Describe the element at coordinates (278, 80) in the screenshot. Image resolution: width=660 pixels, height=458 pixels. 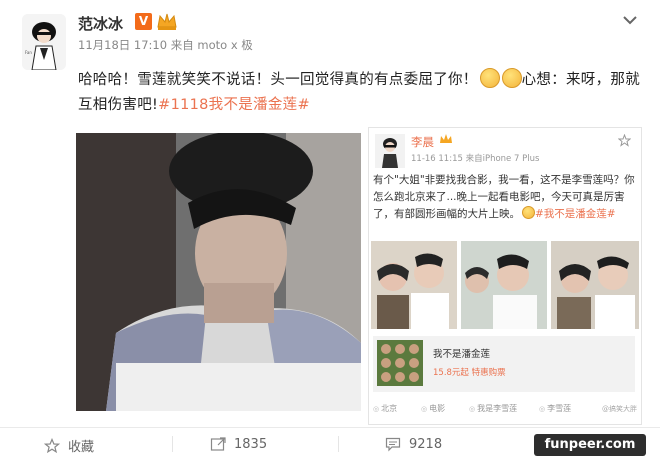
I see `post-text-main: 哈哈哈！雪莲就笑笑不说话！头一回觉得真的有点委屈了你！` at that location.